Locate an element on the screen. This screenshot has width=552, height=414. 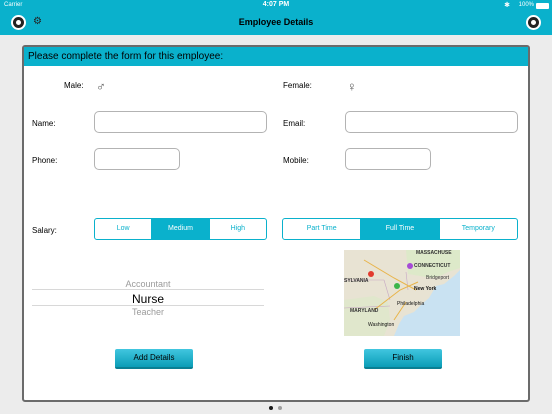
map-label-bridgeport: Bridgeport is located at coordinates (438, 278).